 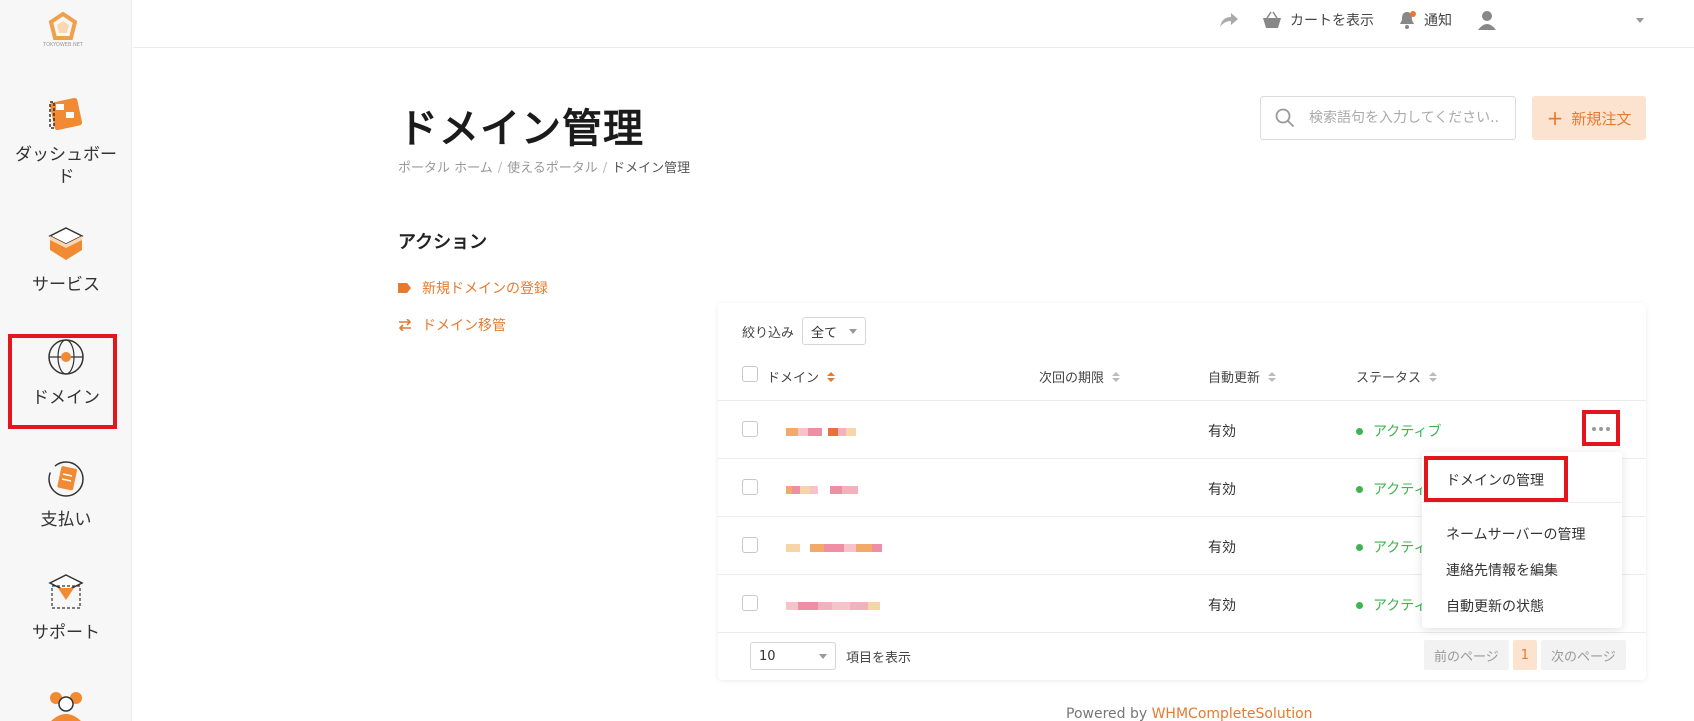 I want to click on actions-title: アクション, so click(x=443, y=242).